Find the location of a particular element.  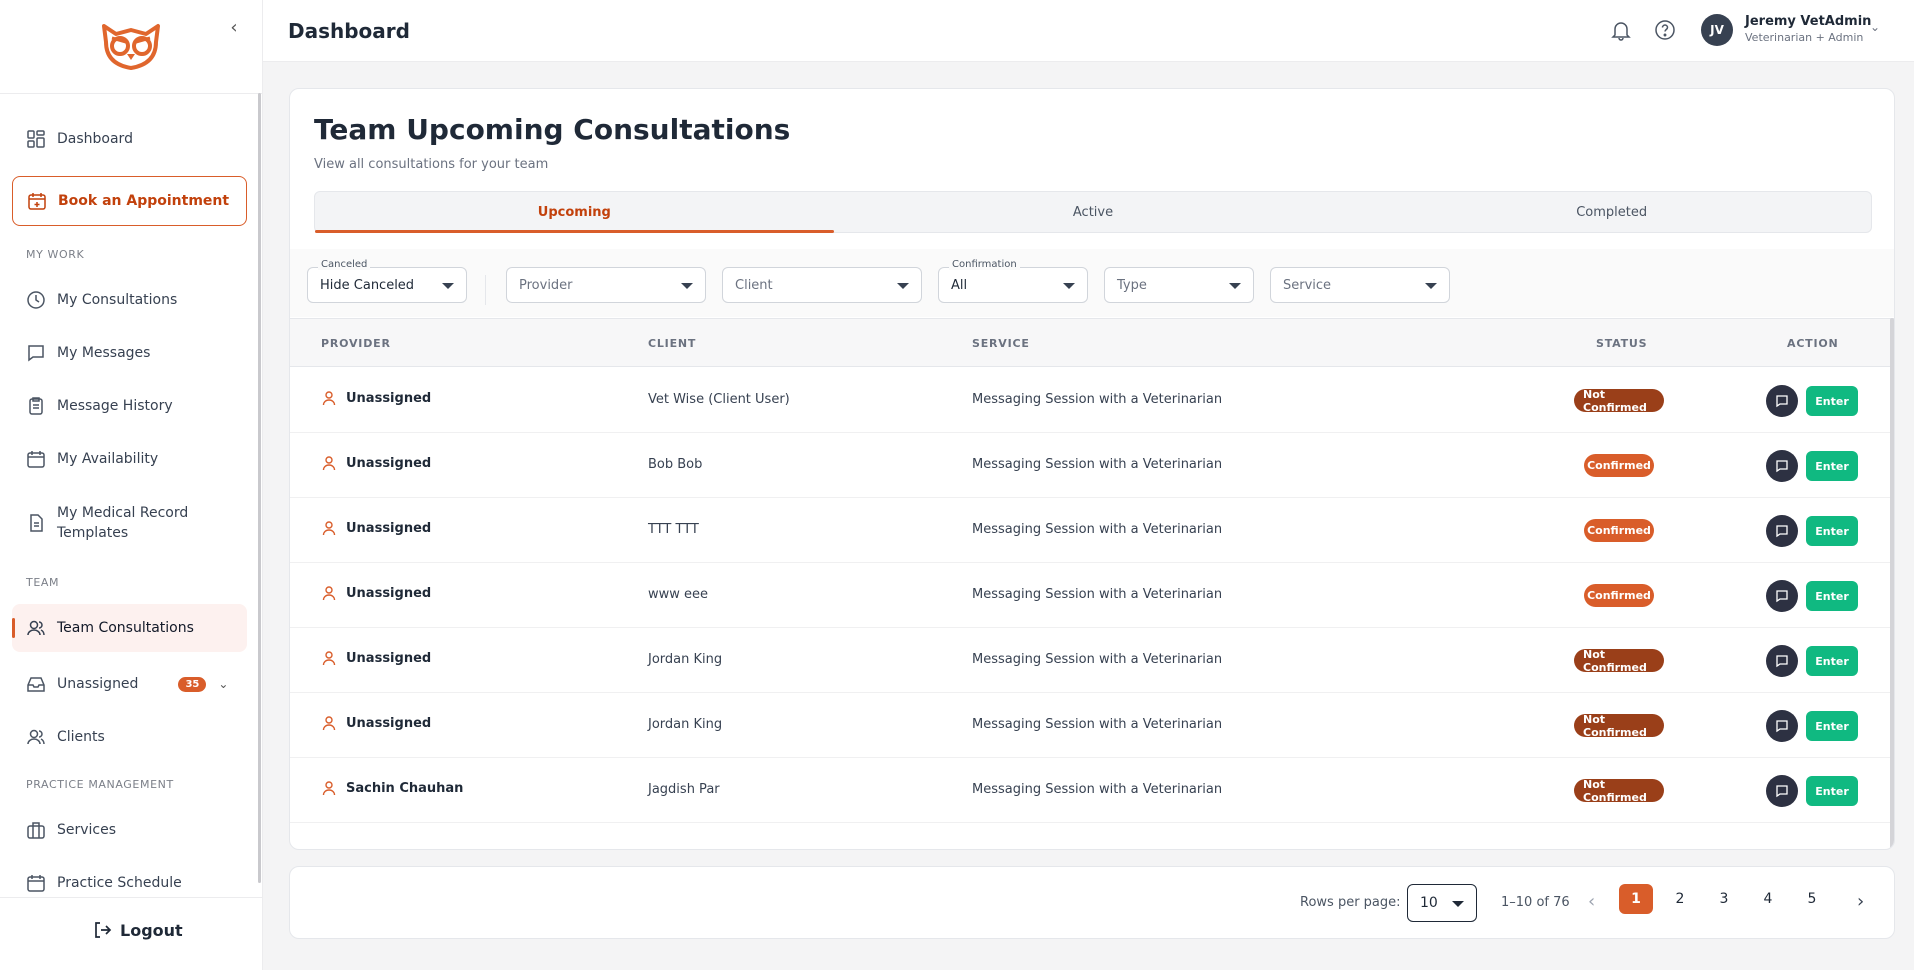

type-filter: Type is located at coordinates (1179, 285).